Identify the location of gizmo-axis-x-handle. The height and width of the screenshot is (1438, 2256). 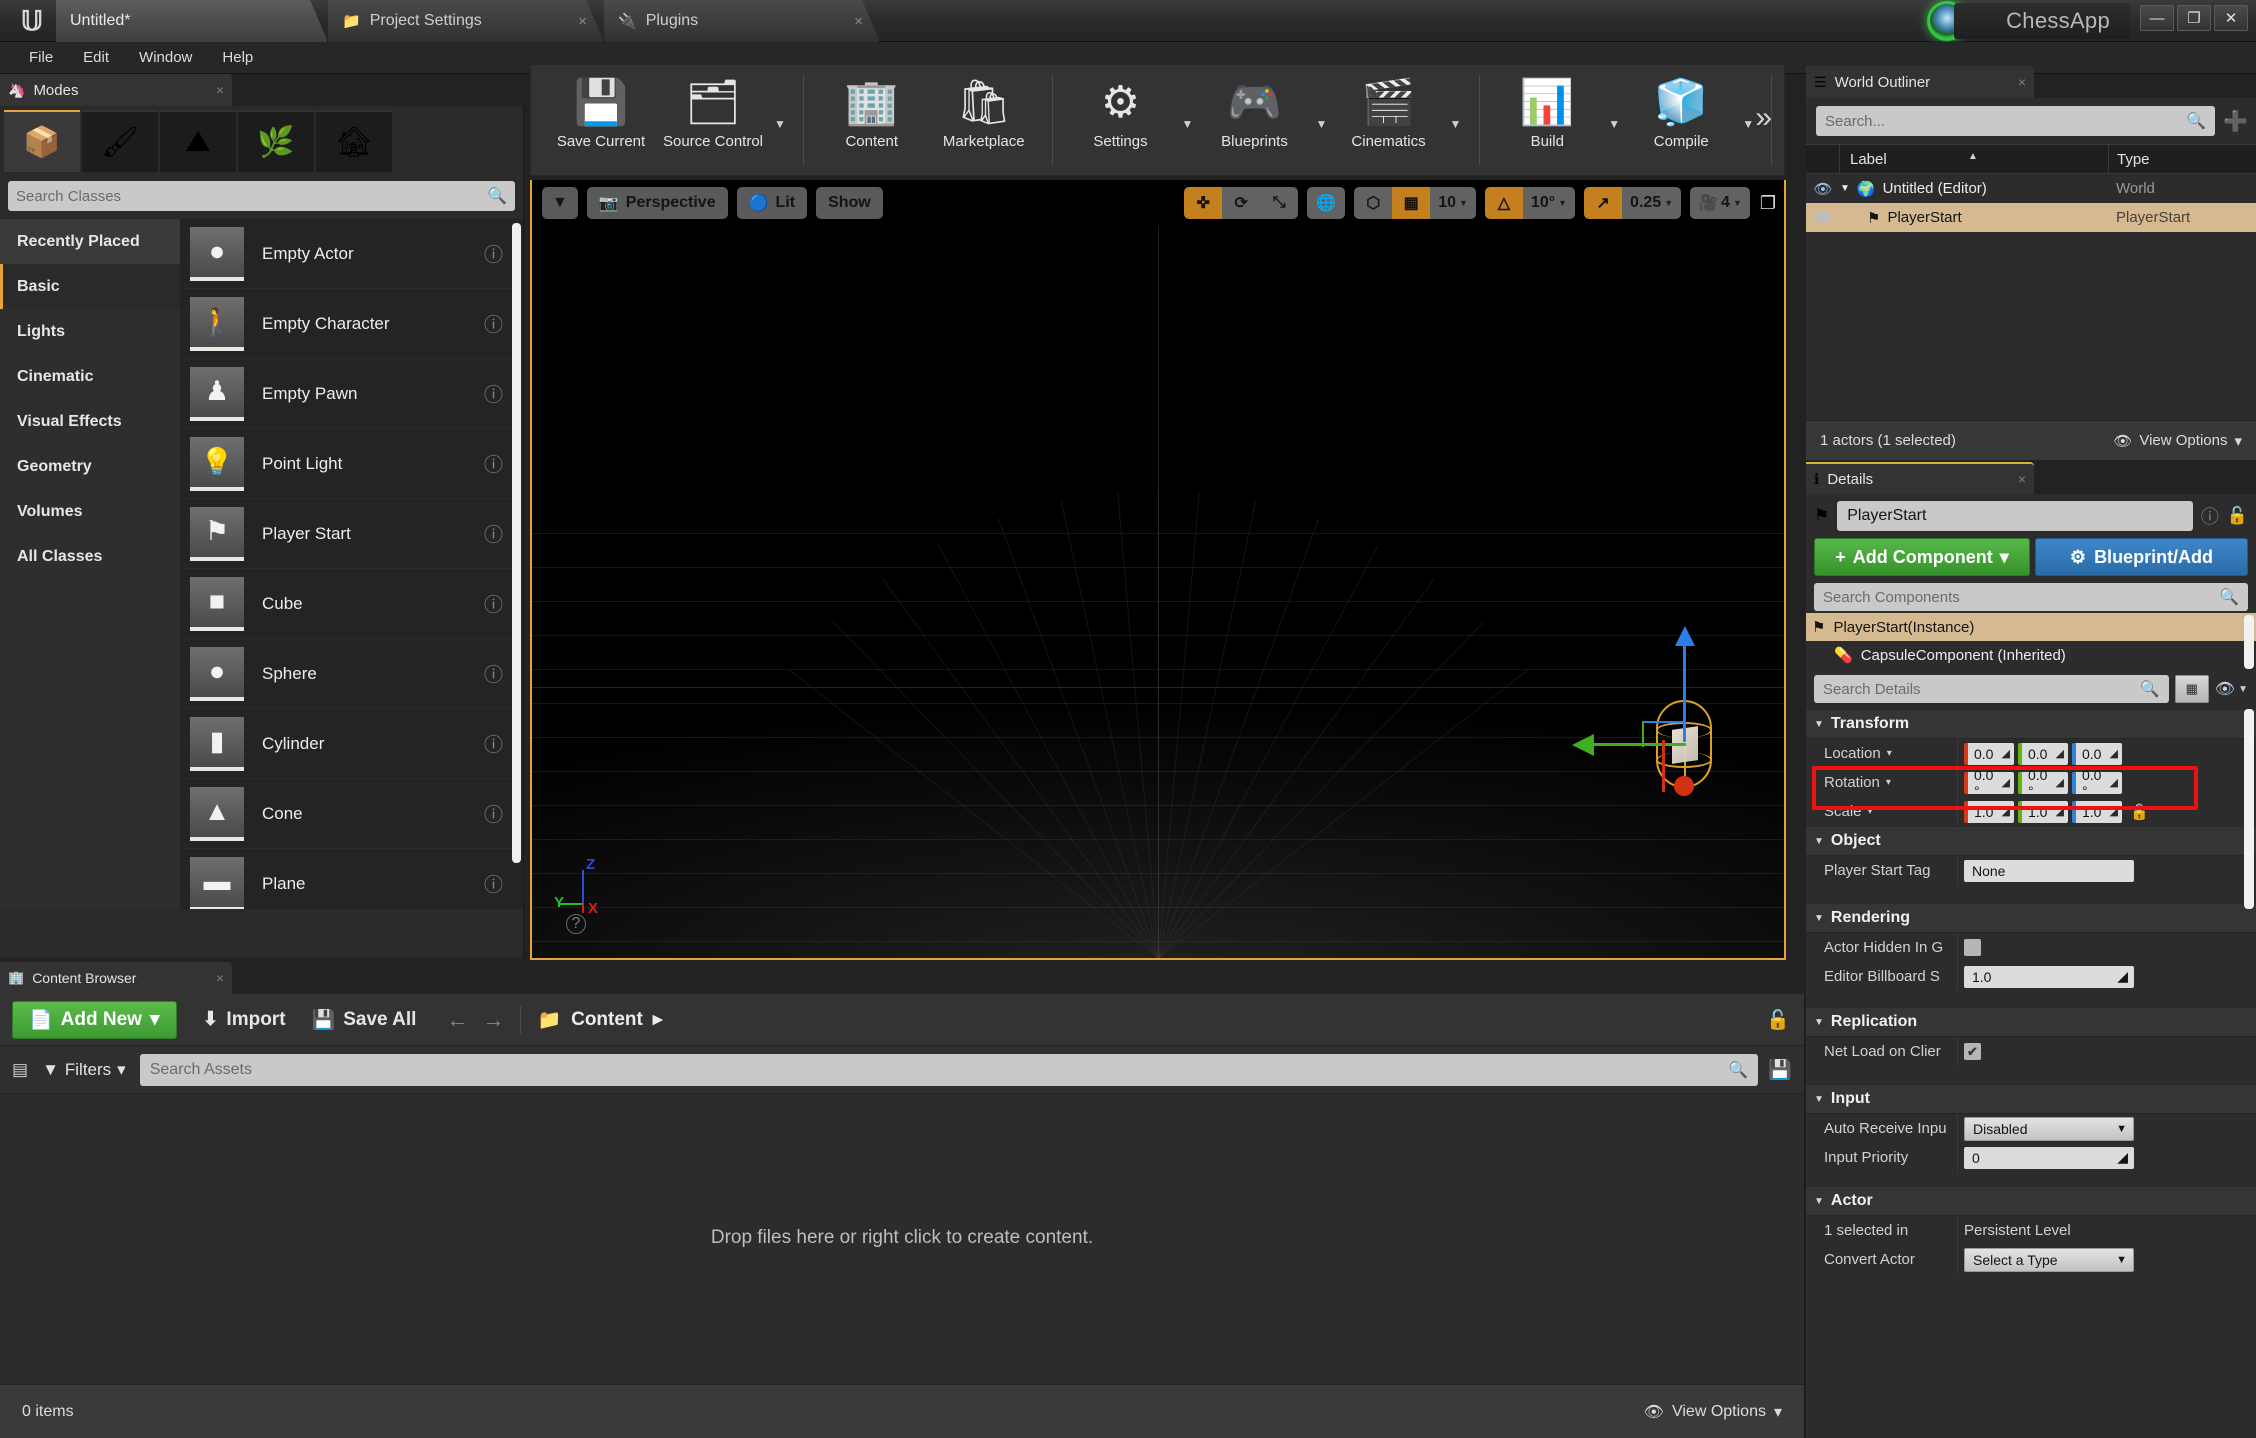
(1684, 786).